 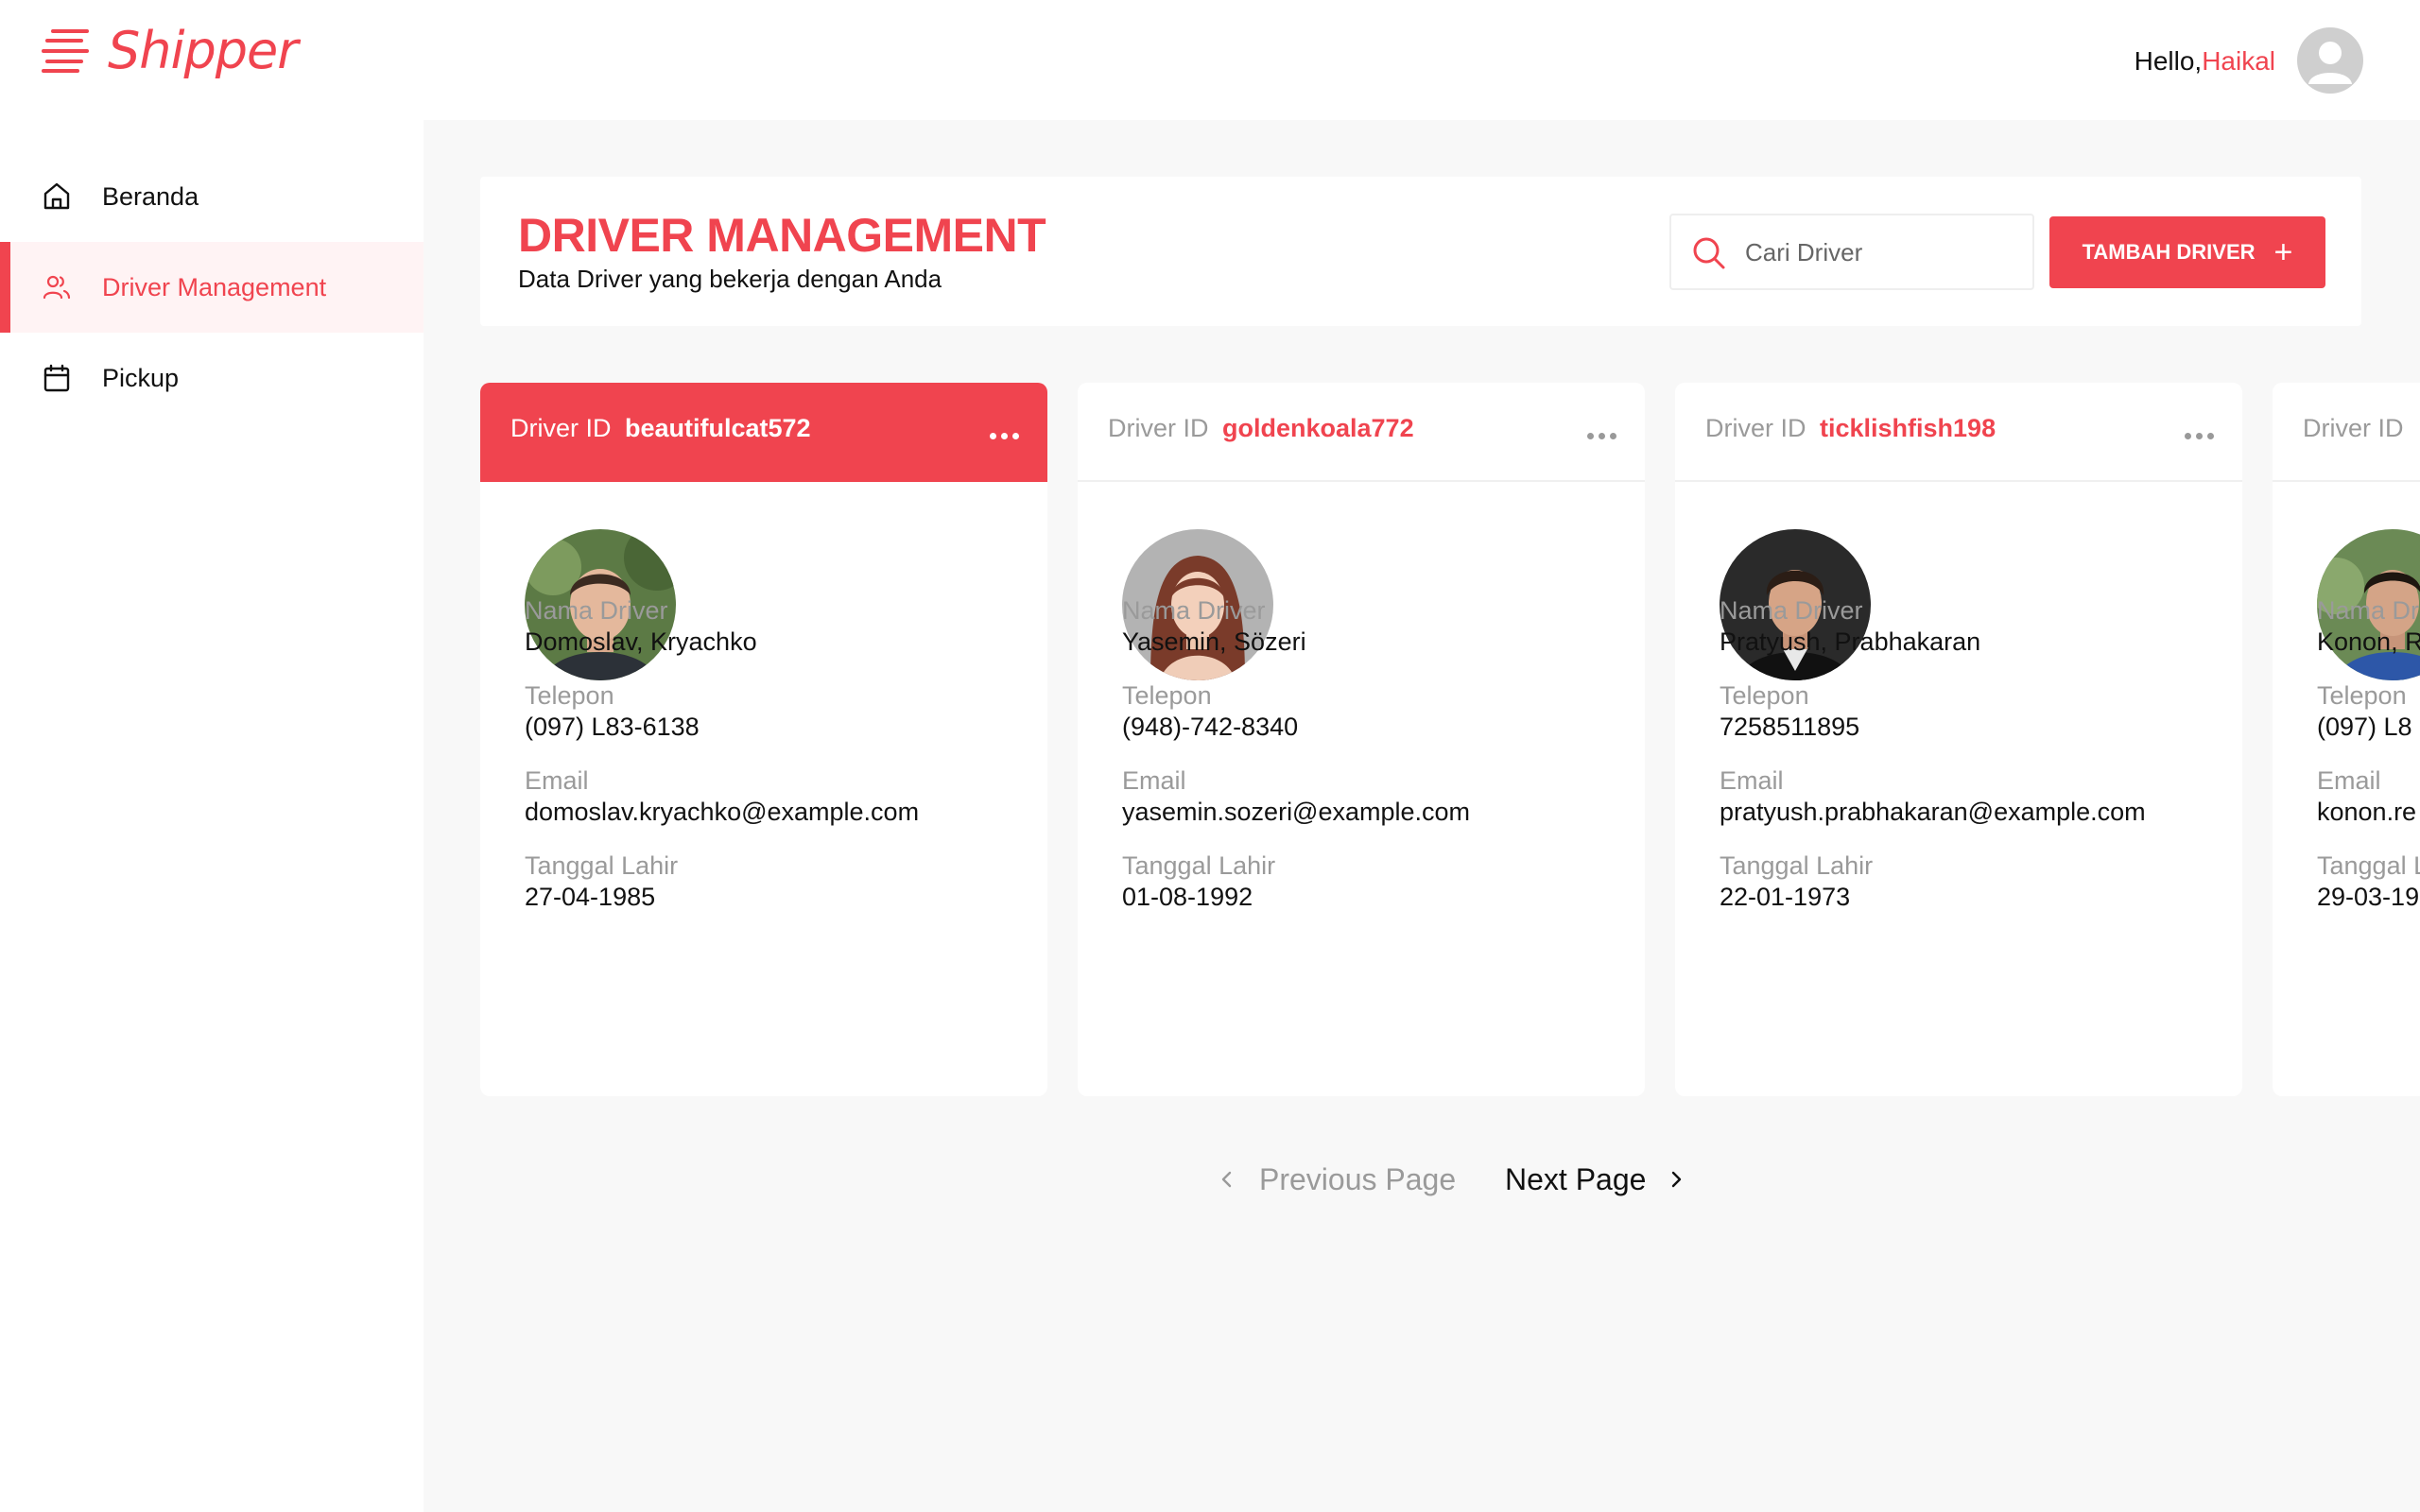 What do you see at coordinates (641, 626) in the screenshot?
I see `driver-name-field: Nama Driver Domoslav, Kryachko` at bounding box center [641, 626].